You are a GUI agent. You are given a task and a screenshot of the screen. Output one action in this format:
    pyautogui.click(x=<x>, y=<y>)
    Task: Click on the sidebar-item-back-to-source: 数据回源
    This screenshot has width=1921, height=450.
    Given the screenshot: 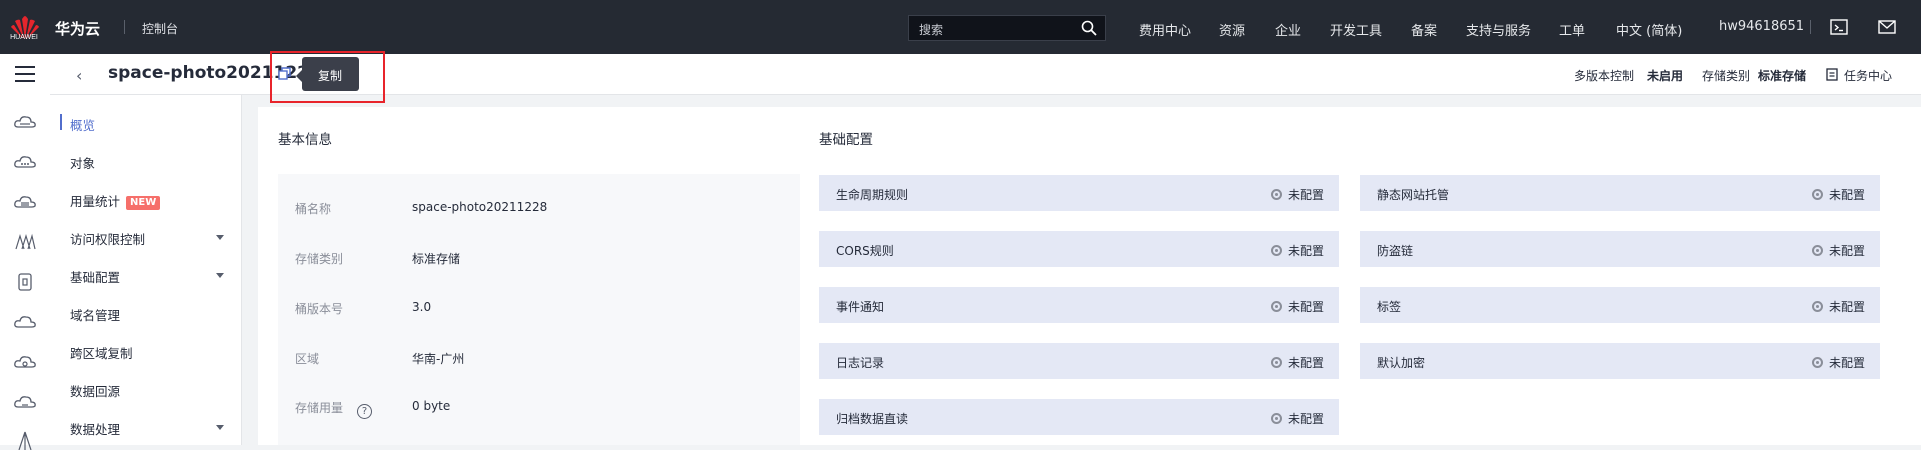 What is the action you would take?
    pyautogui.click(x=95, y=390)
    